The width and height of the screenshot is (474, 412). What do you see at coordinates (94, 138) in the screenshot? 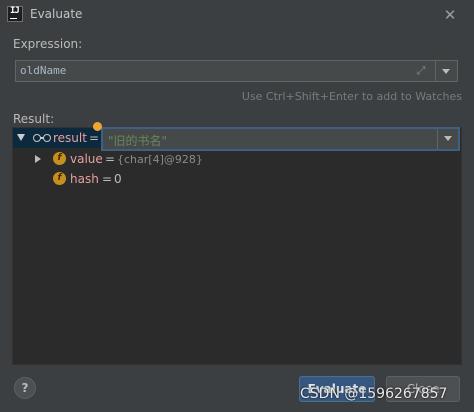
I see `result-equals: =` at bounding box center [94, 138].